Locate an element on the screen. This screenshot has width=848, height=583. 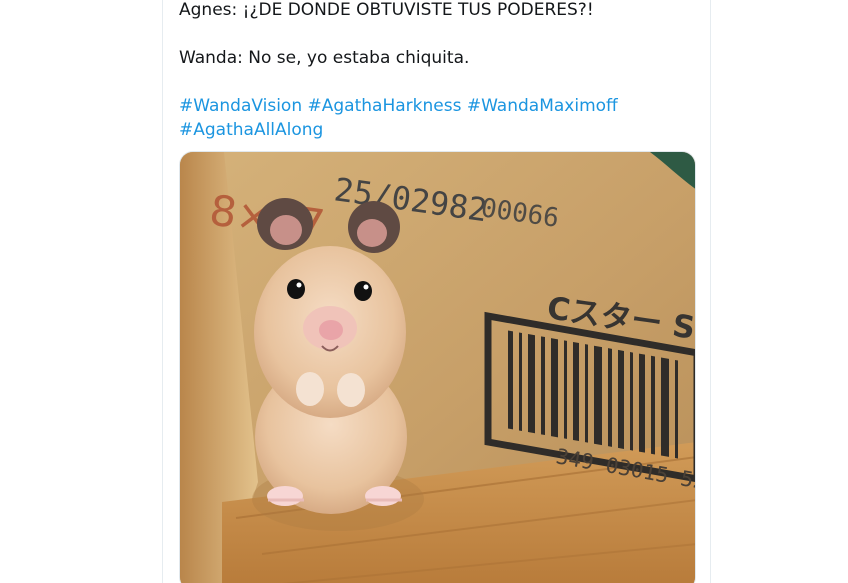
hashtag-agathaallalong-link: #AgathaAllAlong is located at coordinates (251, 130).